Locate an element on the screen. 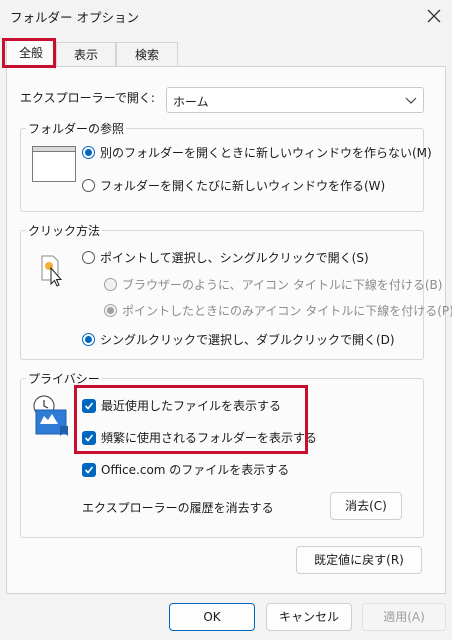 The height and width of the screenshot is (640, 452). check-frequent-folders: 頻繁に使用されるフォルダーを表示する is located at coordinates (199, 437).